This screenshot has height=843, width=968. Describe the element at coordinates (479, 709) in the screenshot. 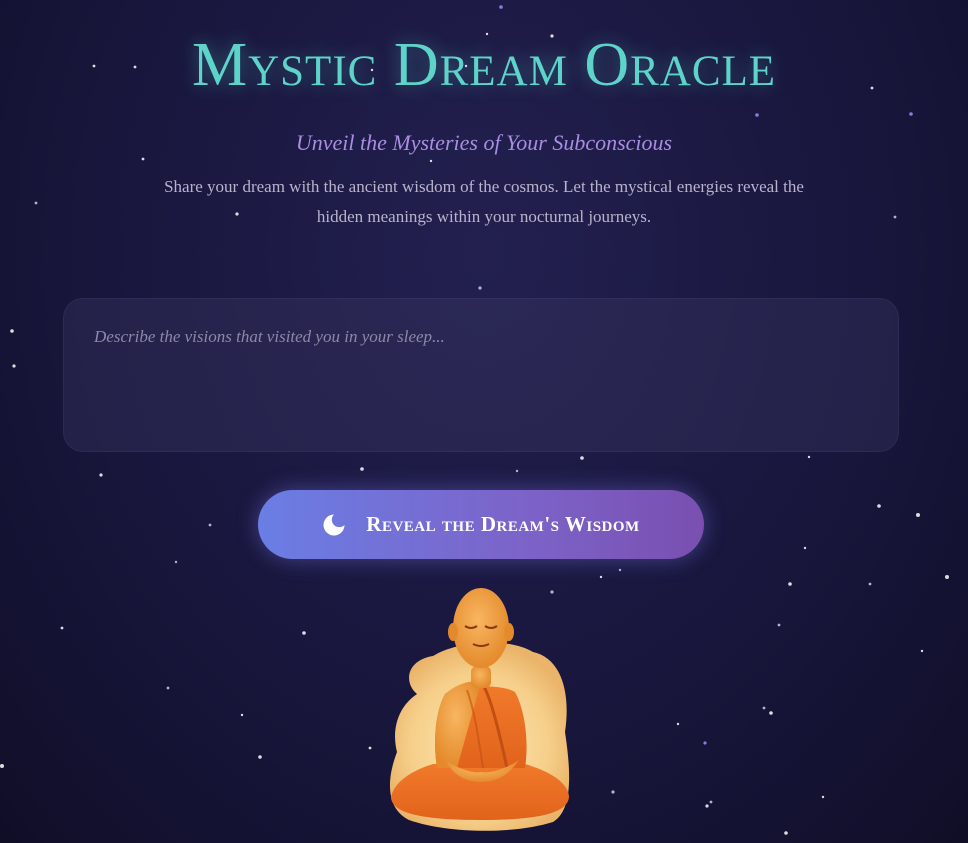

I see `meditating-monk-icon` at that location.